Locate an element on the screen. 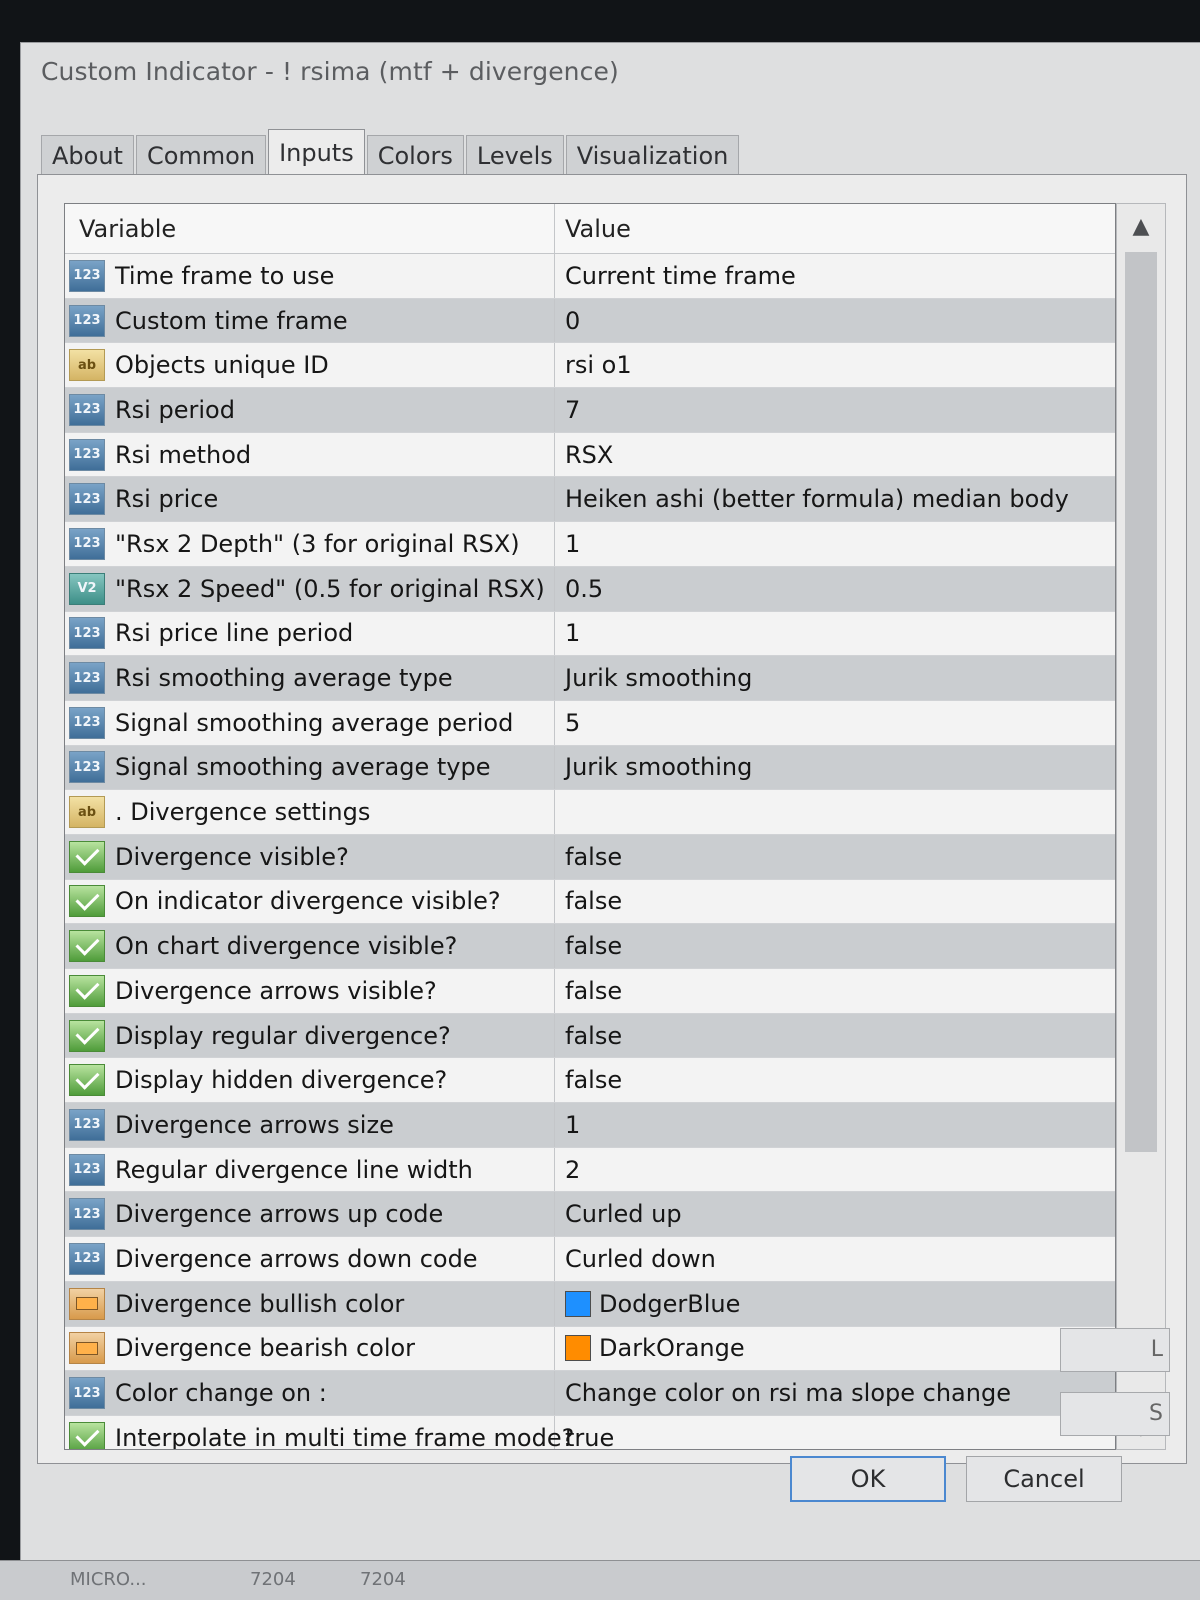  cancel-button: Cancel is located at coordinates (1044, 1479).